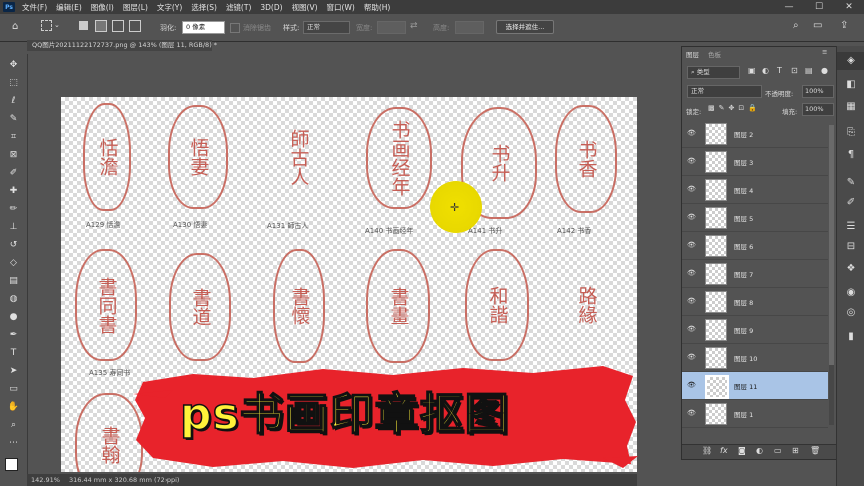  I want to click on layers-panel-icon: ◈, so click(850, 61).